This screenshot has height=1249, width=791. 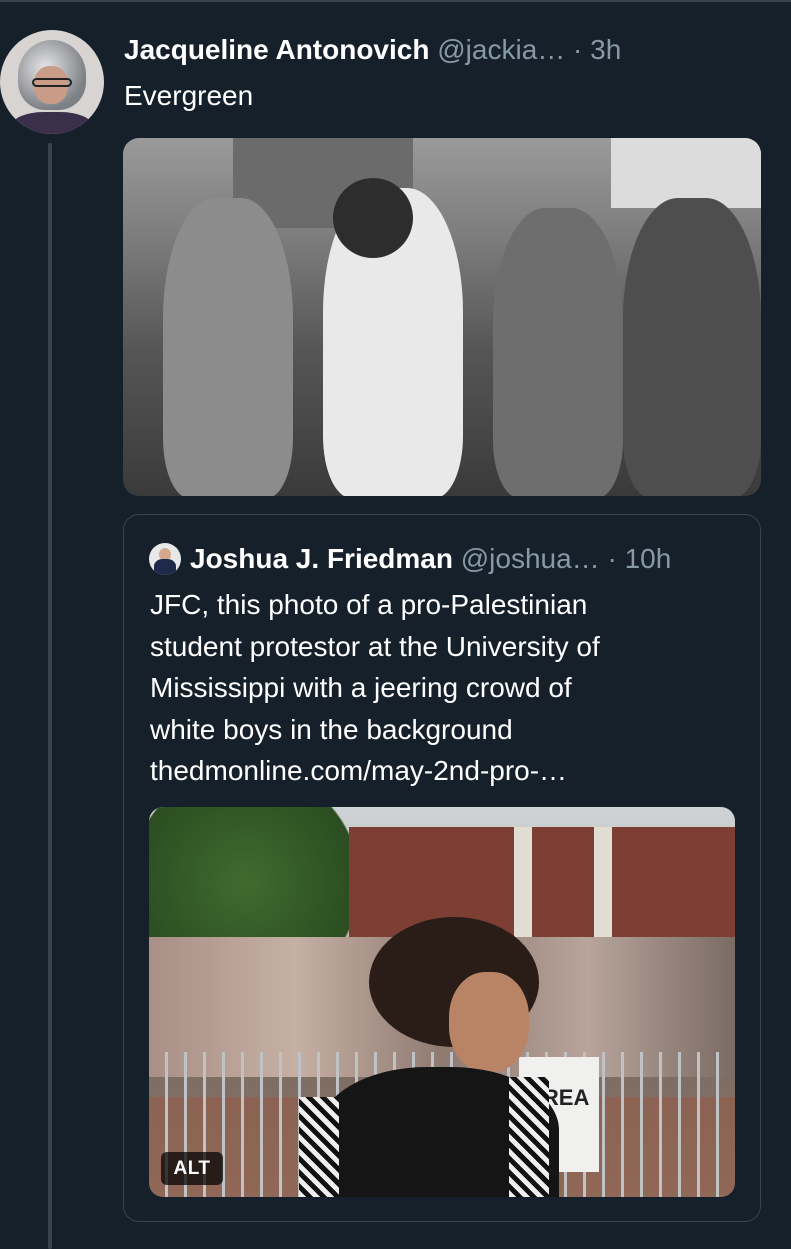 What do you see at coordinates (189, 95) in the screenshot?
I see `tweet-text: Evergreen` at bounding box center [189, 95].